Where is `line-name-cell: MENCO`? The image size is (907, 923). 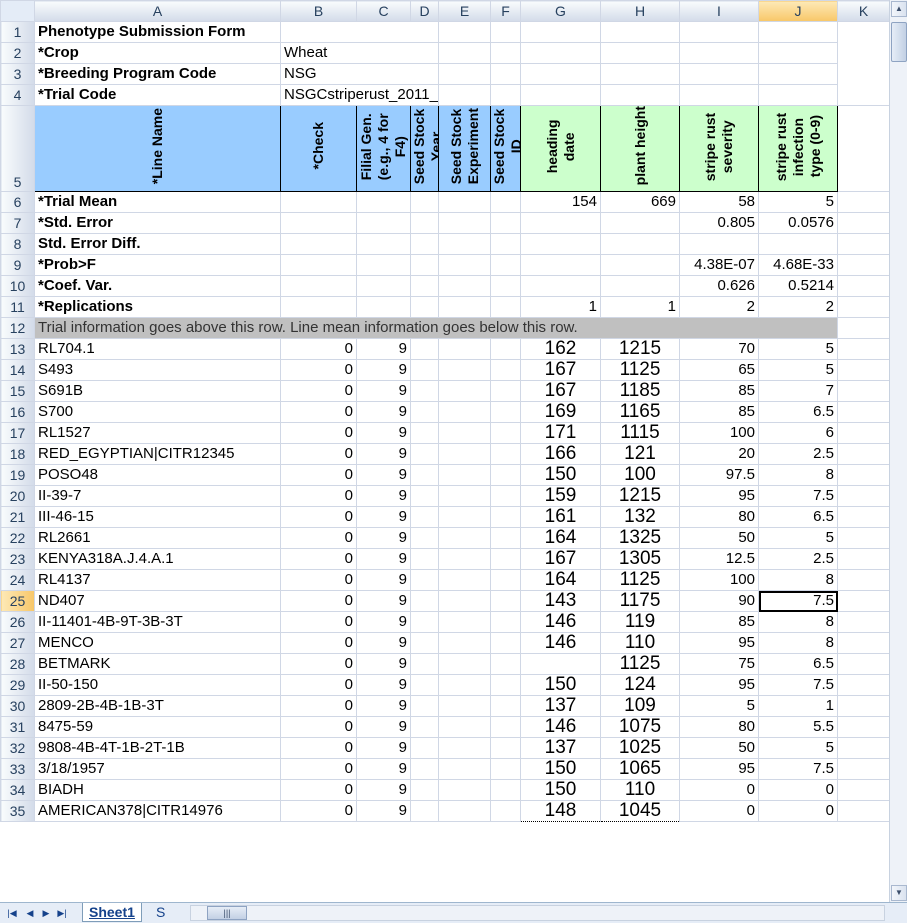 line-name-cell: MENCO is located at coordinates (157, 643).